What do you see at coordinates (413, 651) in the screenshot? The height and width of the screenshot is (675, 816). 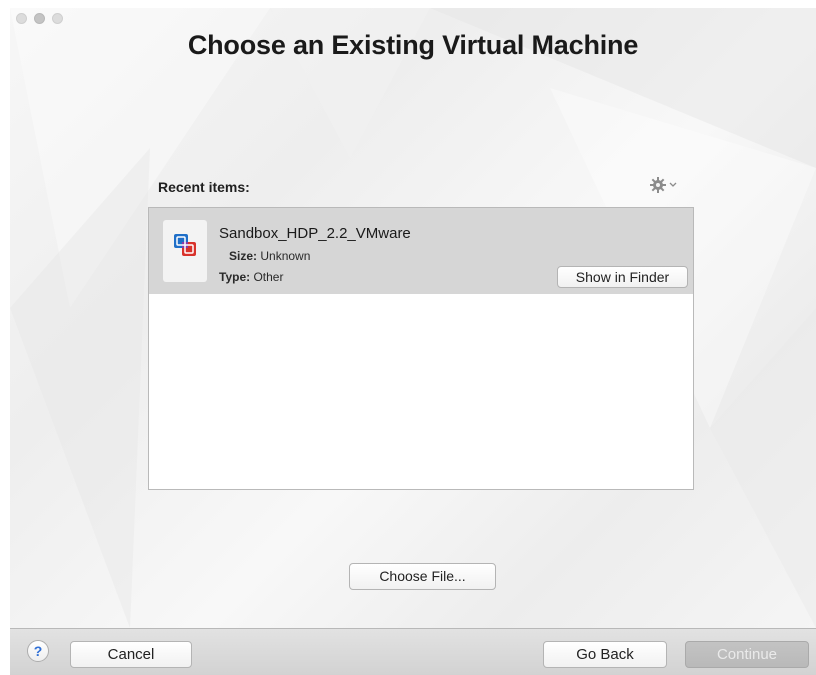 I see `dialog-footer: ? Cancel Go Back Continue` at bounding box center [413, 651].